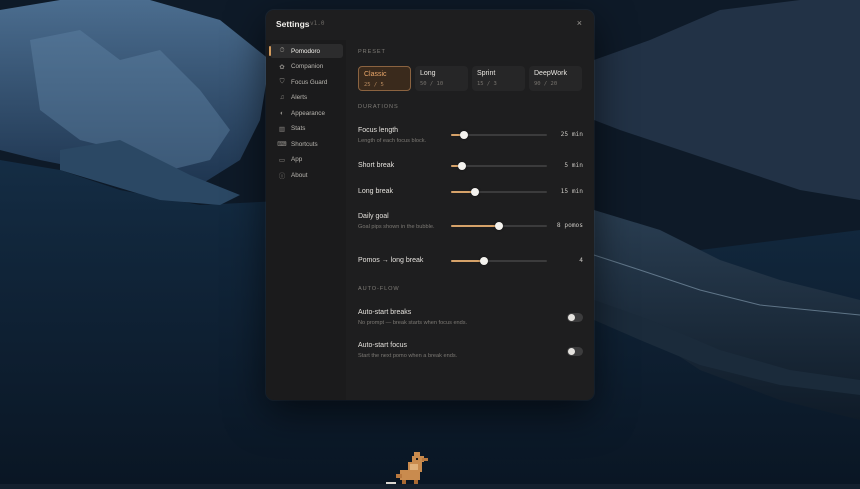  I want to click on sidebar-item-stats: ▥ Stats, so click(306, 129).